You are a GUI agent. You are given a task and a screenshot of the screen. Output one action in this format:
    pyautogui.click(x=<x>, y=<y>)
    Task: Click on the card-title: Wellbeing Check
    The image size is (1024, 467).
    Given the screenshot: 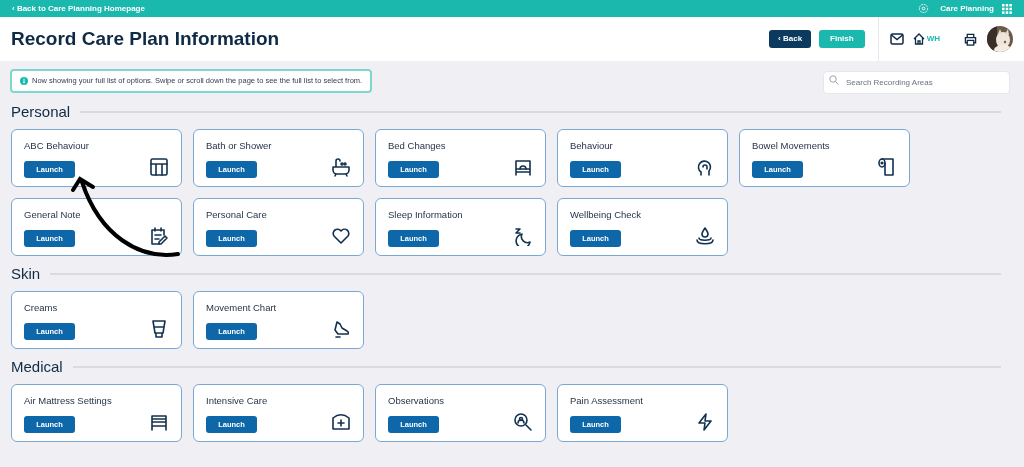 What is the action you would take?
    pyautogui.click(x=606, y=215)
    